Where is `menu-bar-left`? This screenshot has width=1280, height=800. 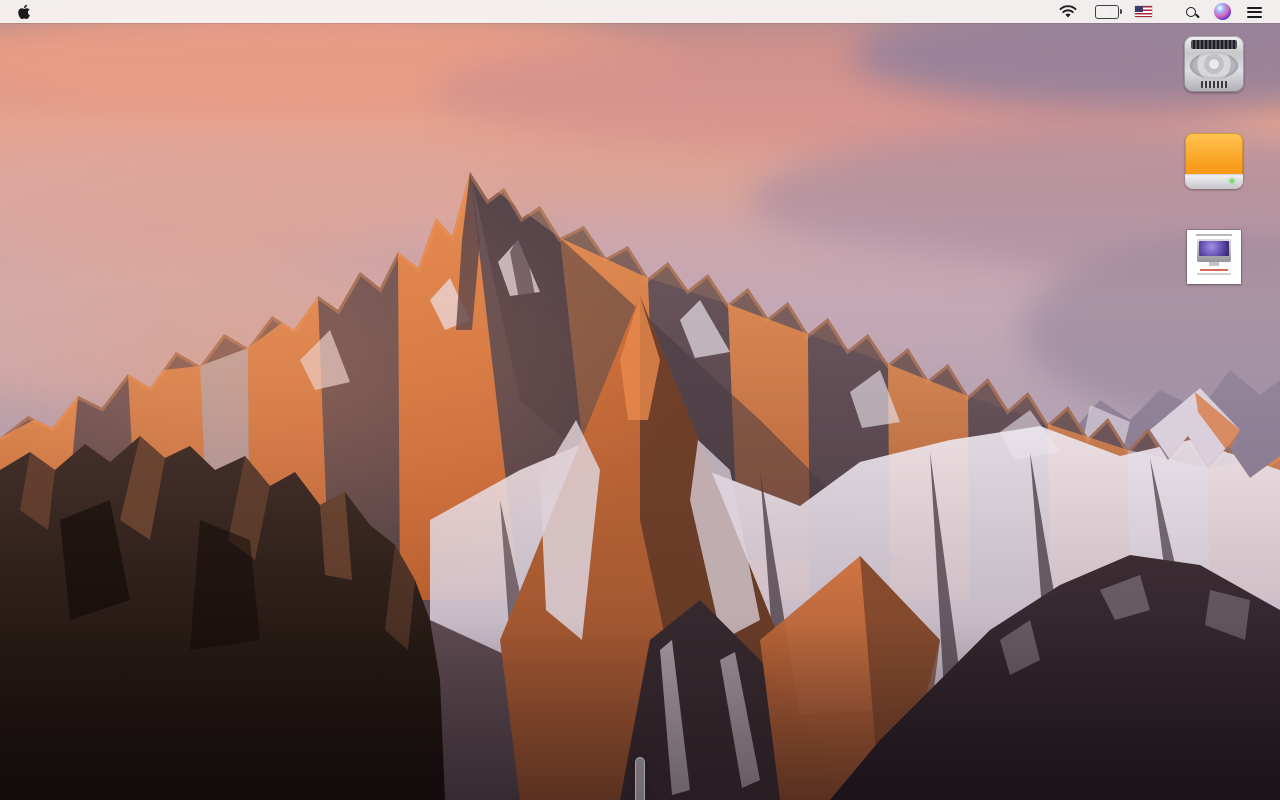 menu-bar-left is located at coordinates (85, 12).